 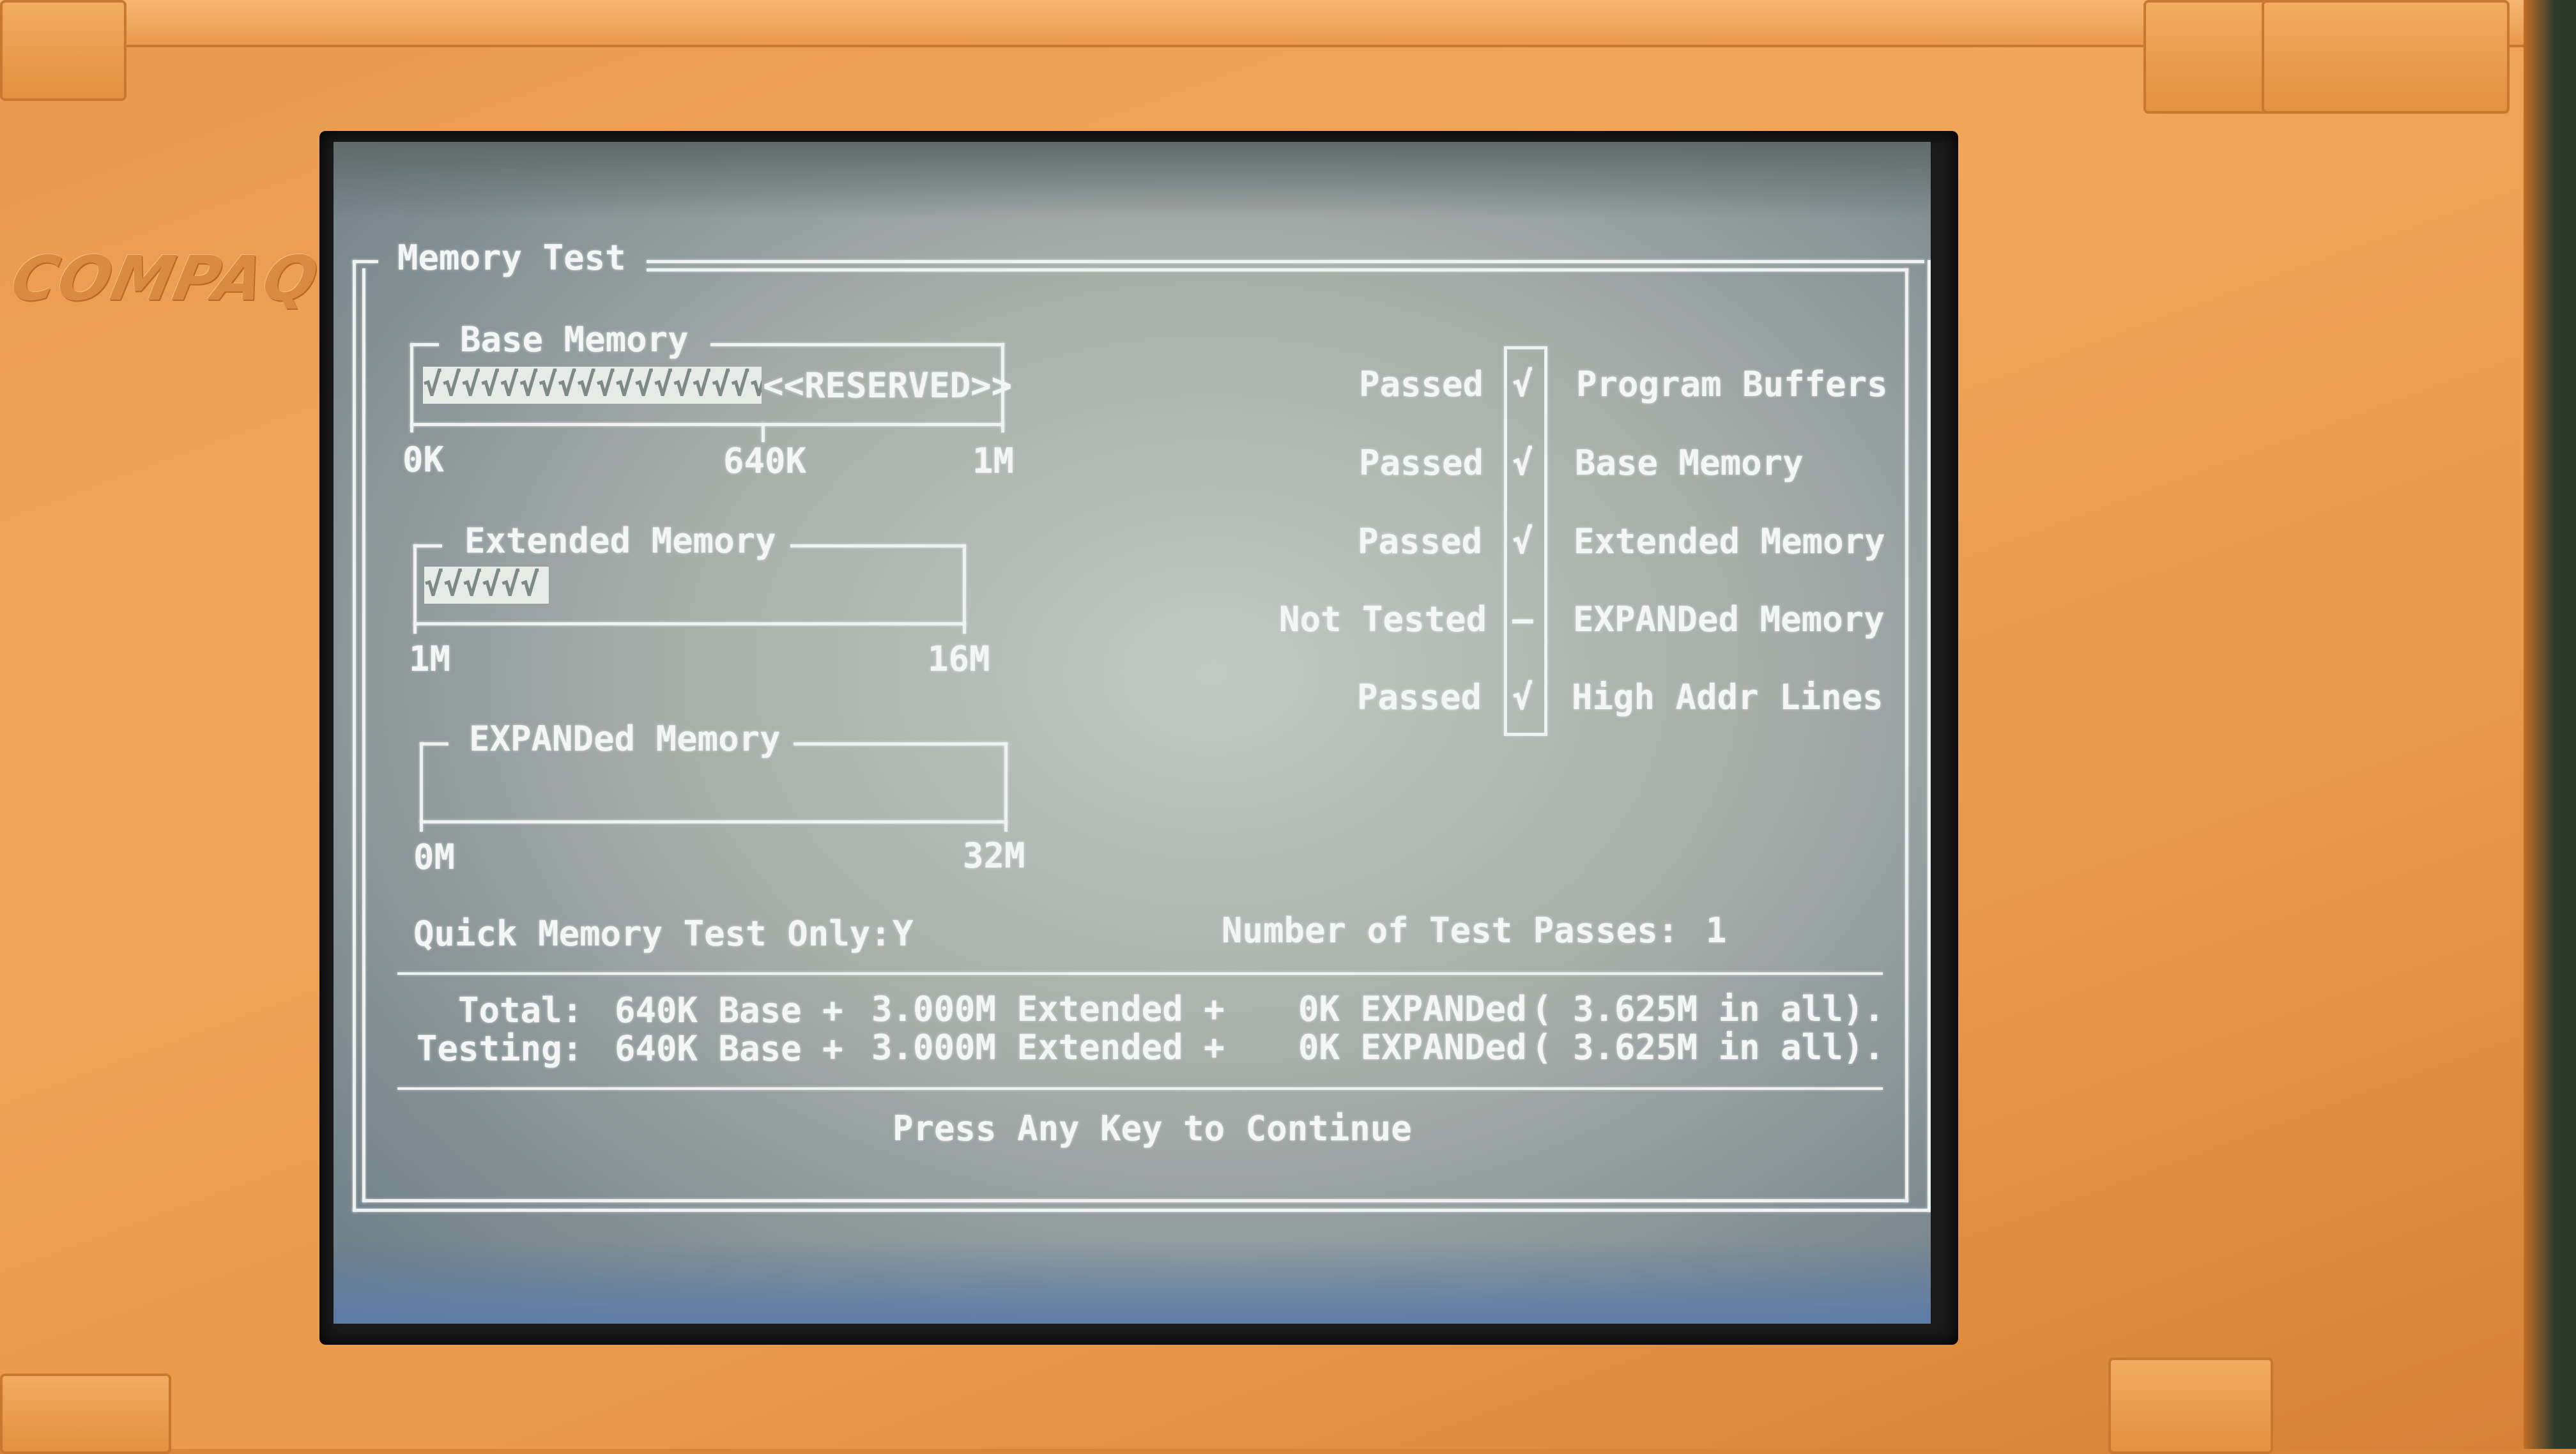 I want to click on window-border-bottom, so click(x=1142, y=1211).